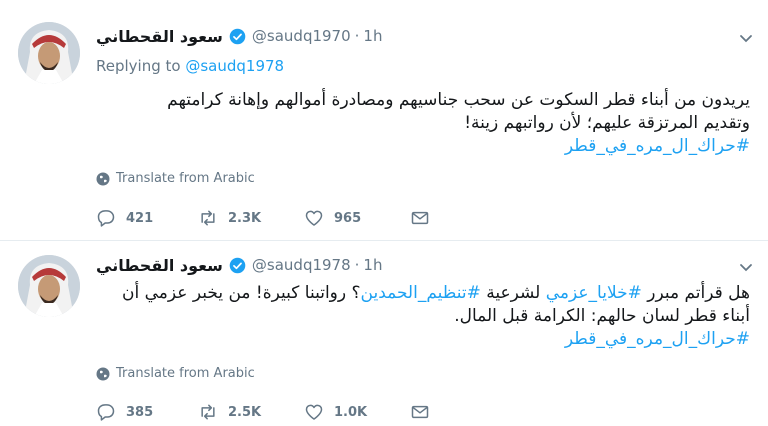 This screenshot has height=426, width=768. I want to click on reply-count: 421, so click(140, 218).